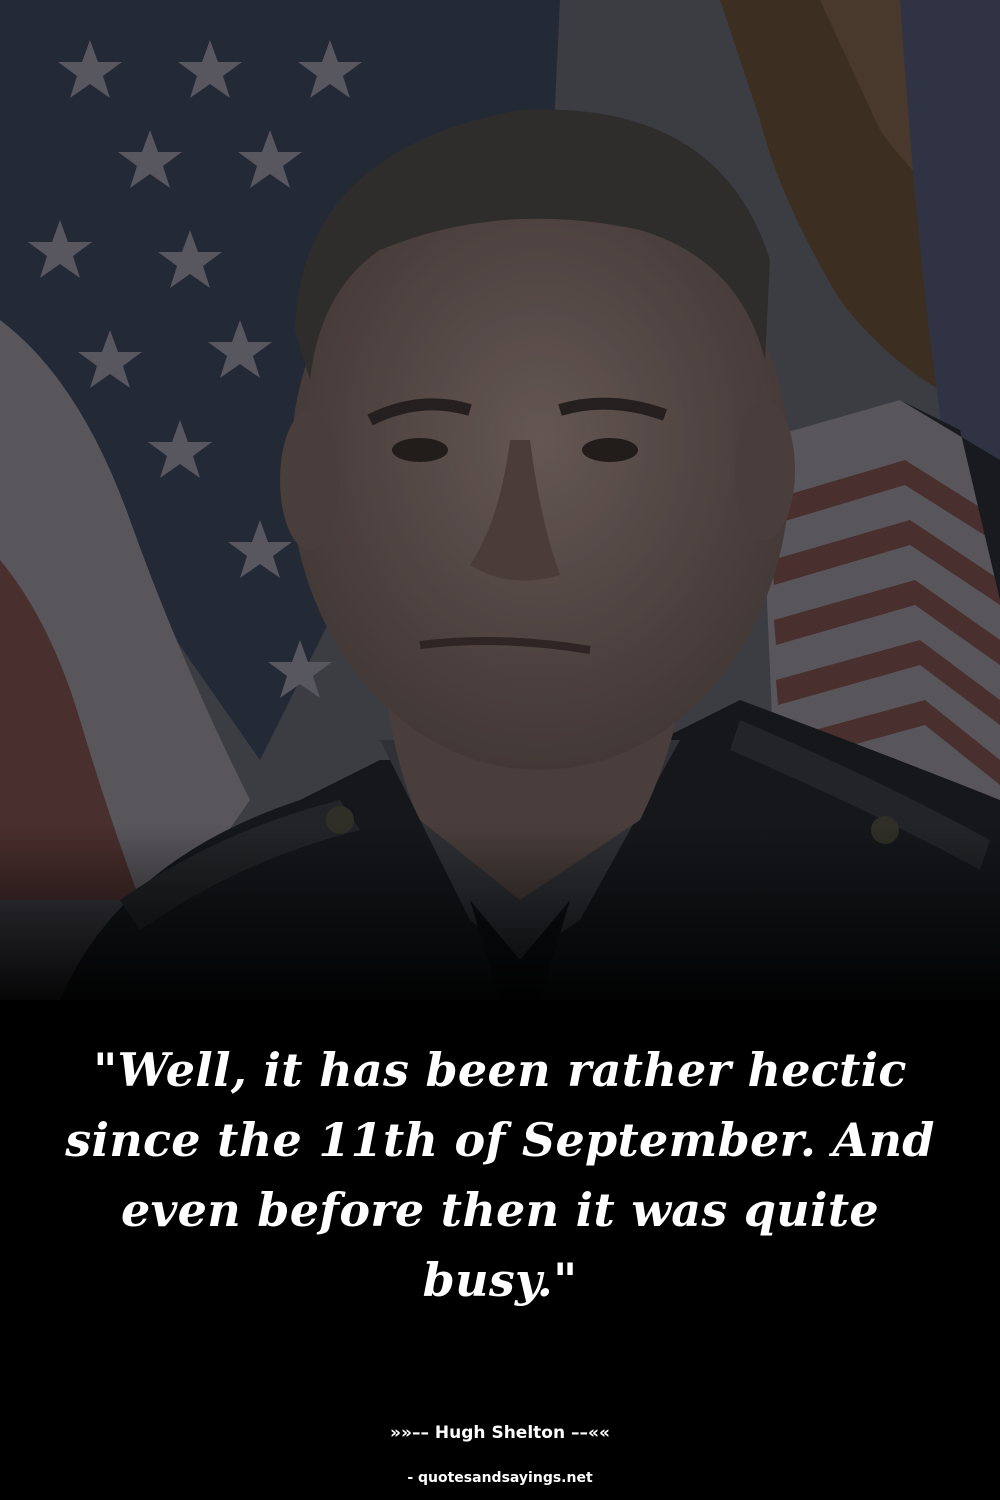 The height and width of the screenshot is (1500, 1000). Describe the element at coordinates (500, 1478) in the screenshot. I see `source-watermark: - quotesandsayings.net` at that location.